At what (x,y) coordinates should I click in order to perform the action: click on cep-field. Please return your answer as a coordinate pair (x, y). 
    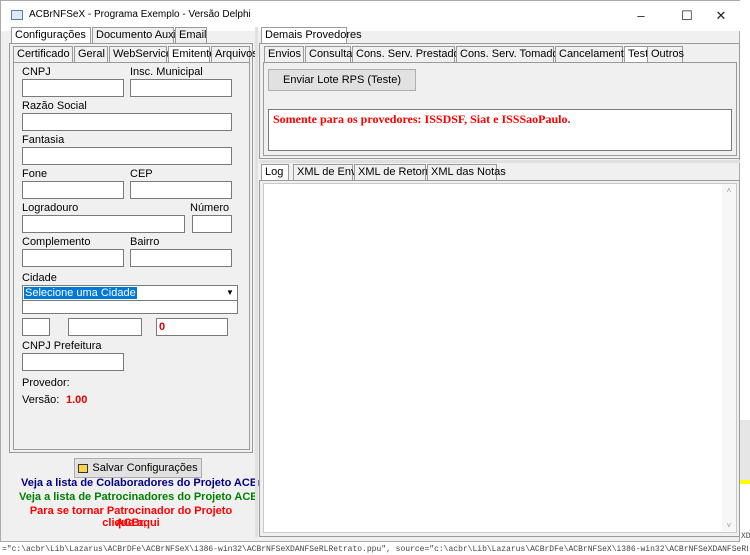
    Looking at the image, I should click on (181, 190).